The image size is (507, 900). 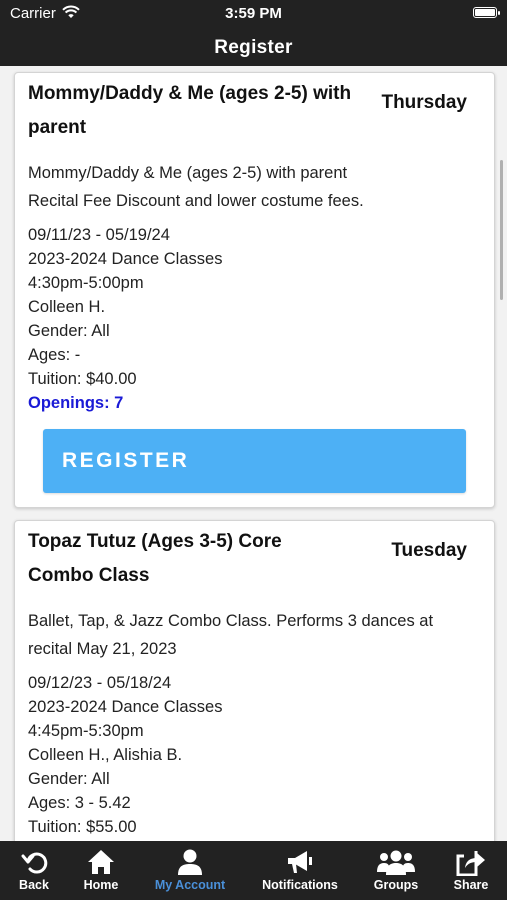 What do you see at coordinates (300, 885) in the screenshot?
I see `tab-label: Notifications` at bounding box center [300, 885].